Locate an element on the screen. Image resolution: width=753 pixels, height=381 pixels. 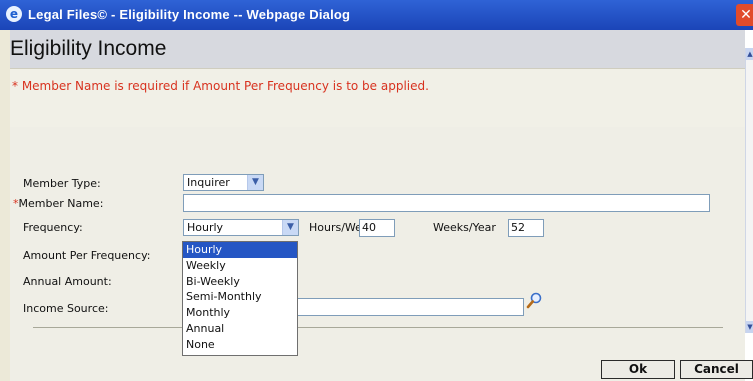
cancel-button: Cancel is located at coordinates (716, 369).